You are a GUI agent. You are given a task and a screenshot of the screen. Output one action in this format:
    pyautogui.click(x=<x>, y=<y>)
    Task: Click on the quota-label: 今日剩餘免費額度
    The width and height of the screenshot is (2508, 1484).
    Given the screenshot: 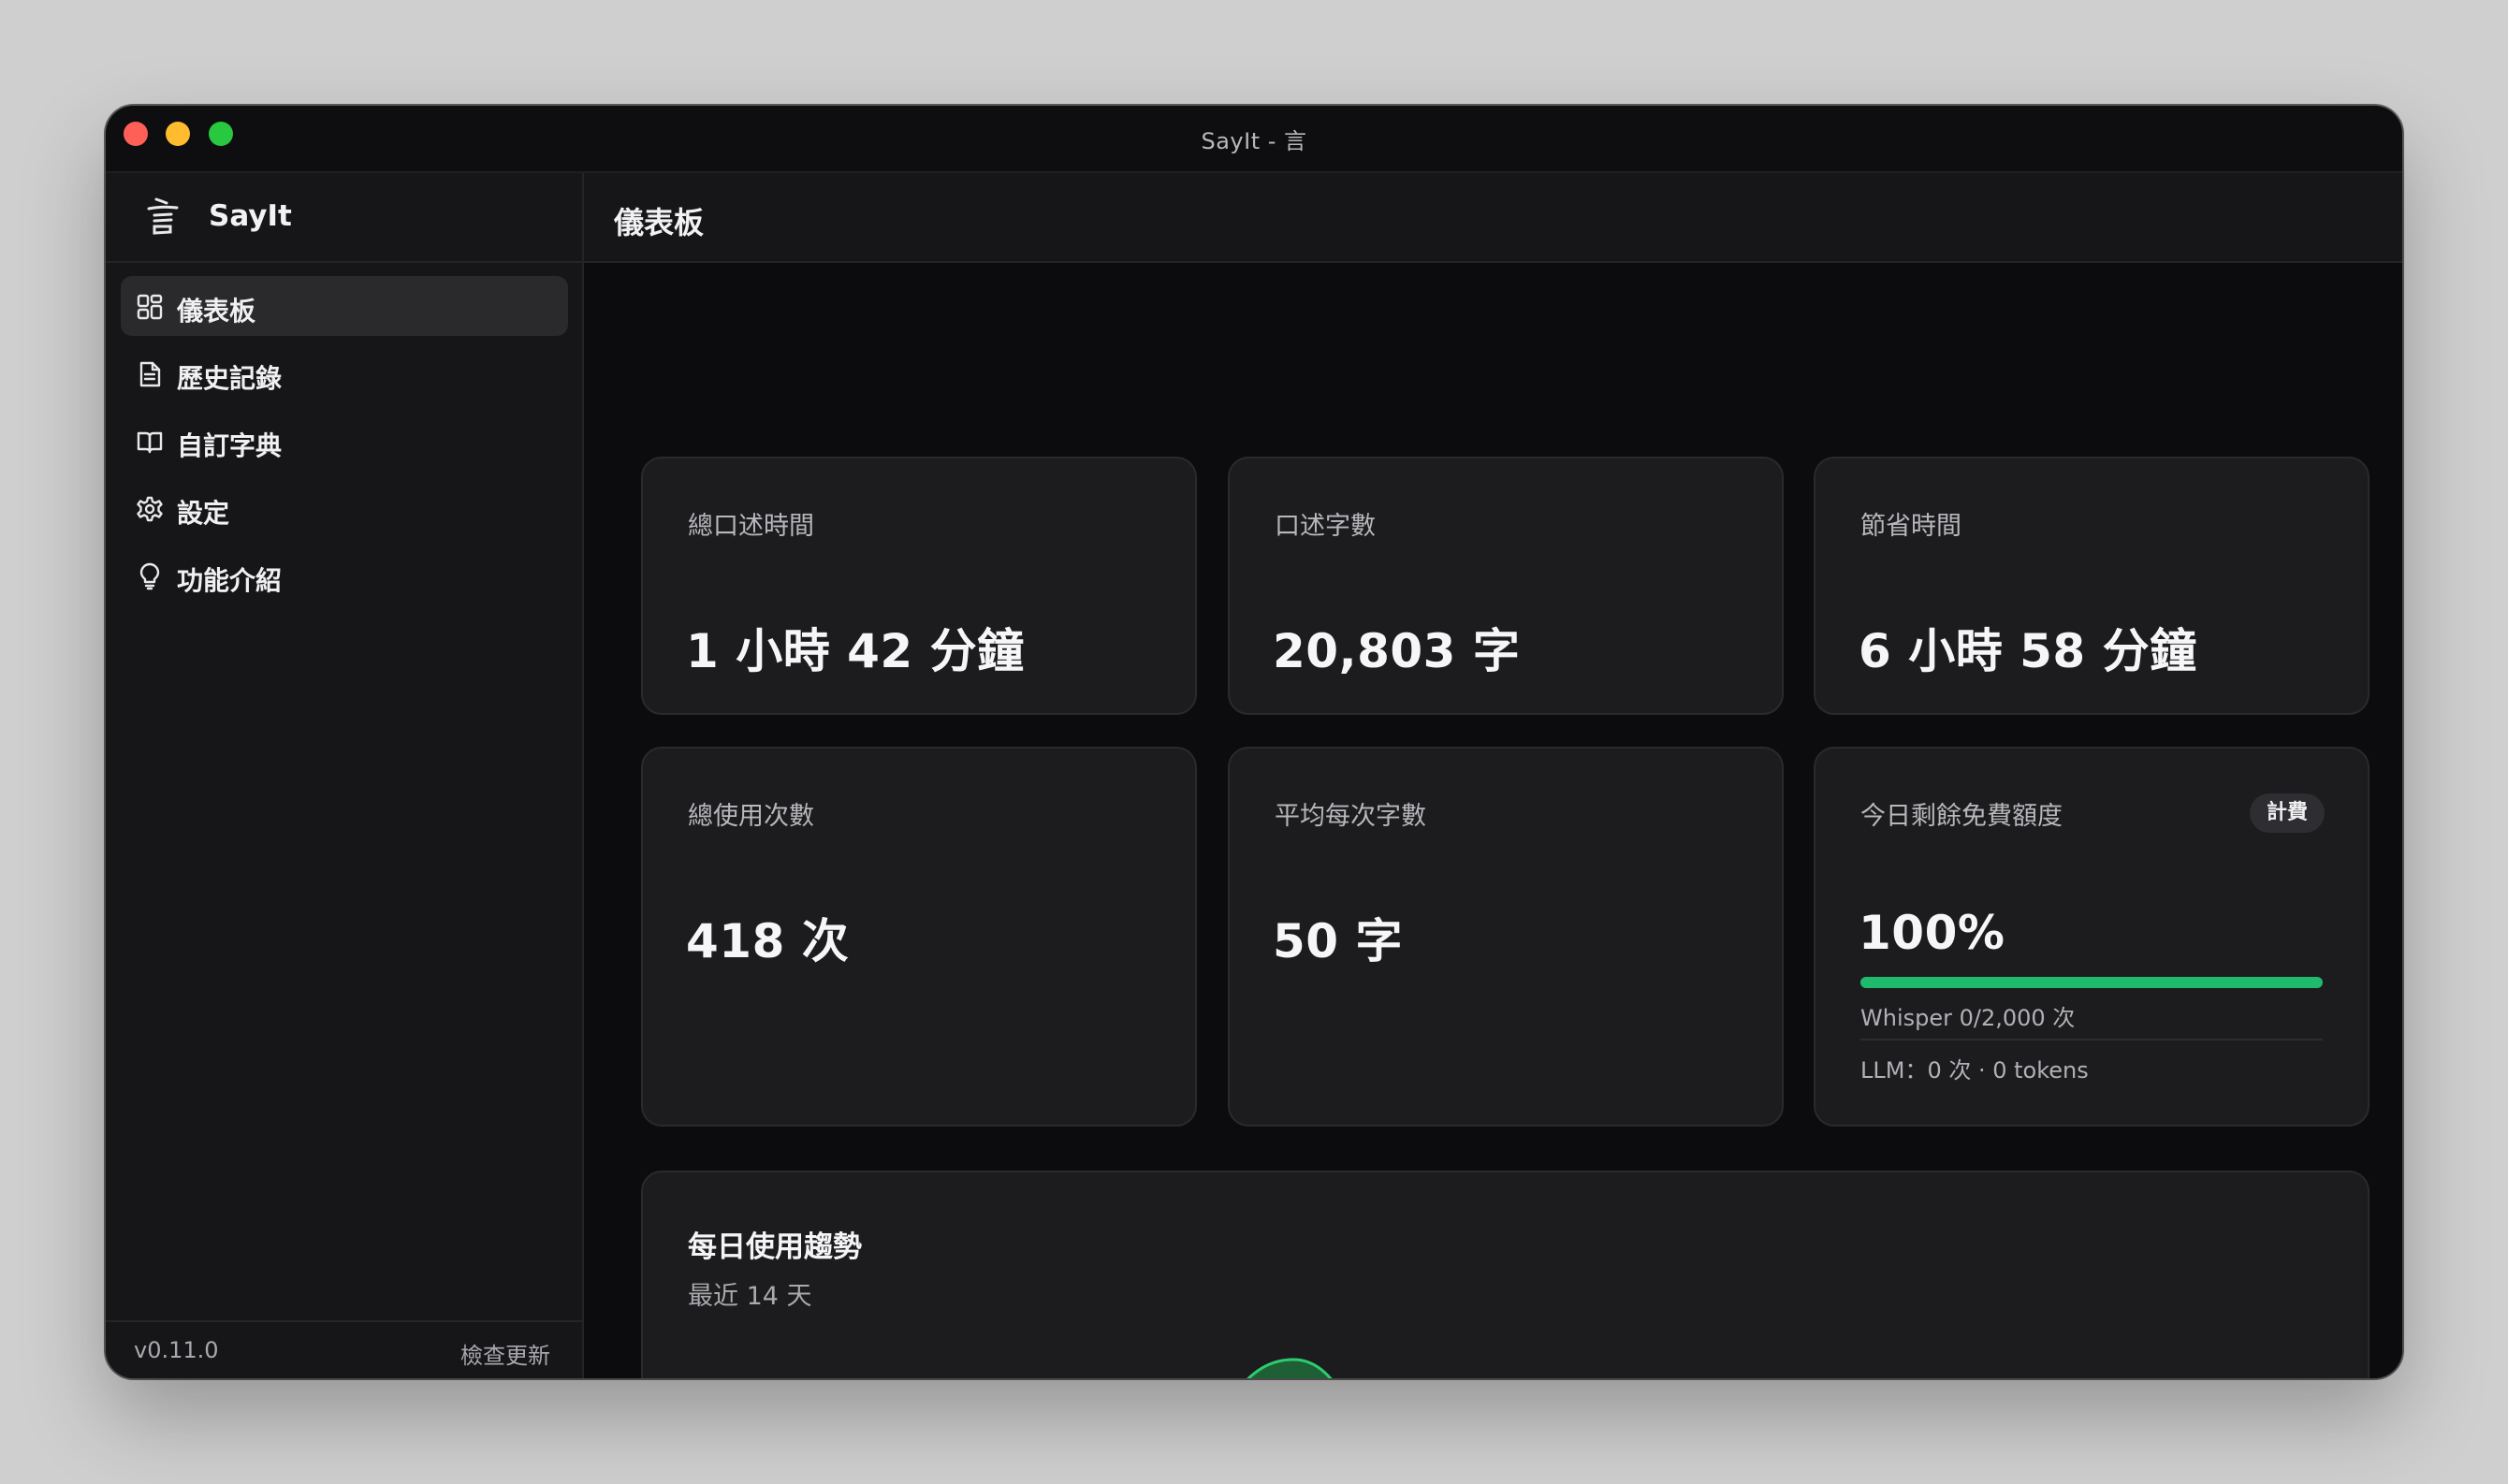 What is the action you would take?
    pyautogui.click(x=1961, y=816)
    